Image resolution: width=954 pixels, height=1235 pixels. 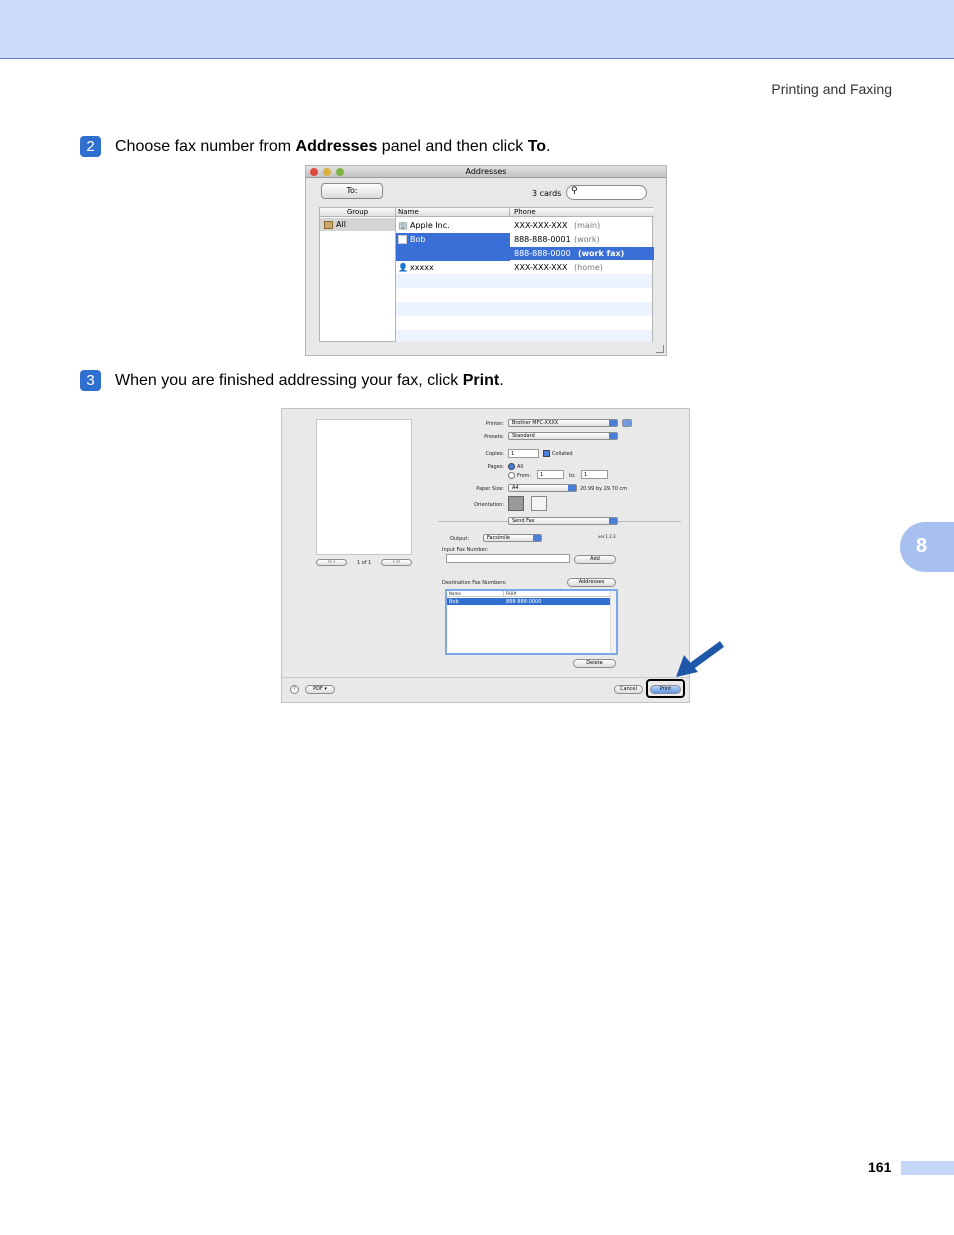 I want to click on person-icon: 👤, so click(x=403, y=267).